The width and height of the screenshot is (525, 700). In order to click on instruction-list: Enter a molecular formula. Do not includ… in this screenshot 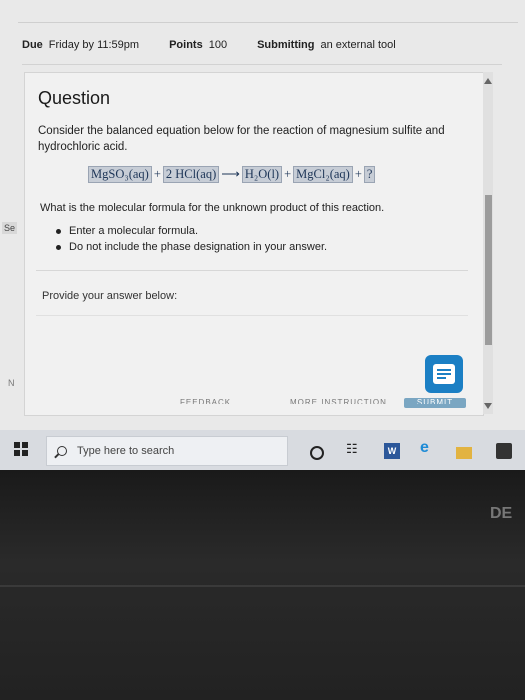, I will do `click(191, 239)`.